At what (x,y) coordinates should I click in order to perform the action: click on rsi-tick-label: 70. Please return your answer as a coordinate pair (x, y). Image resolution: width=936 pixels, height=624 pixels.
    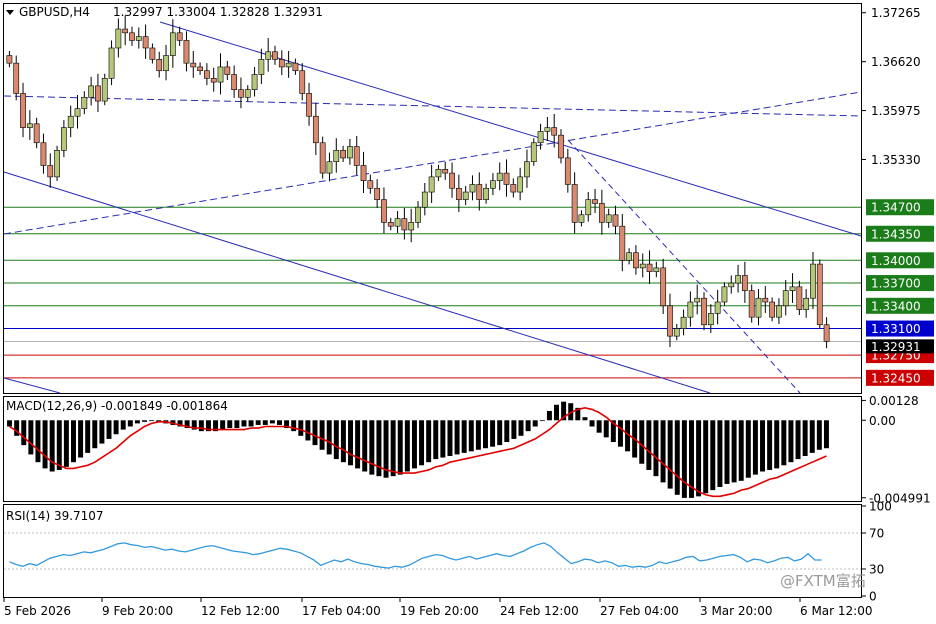
    Looking at the image, I should click on (876, 534).